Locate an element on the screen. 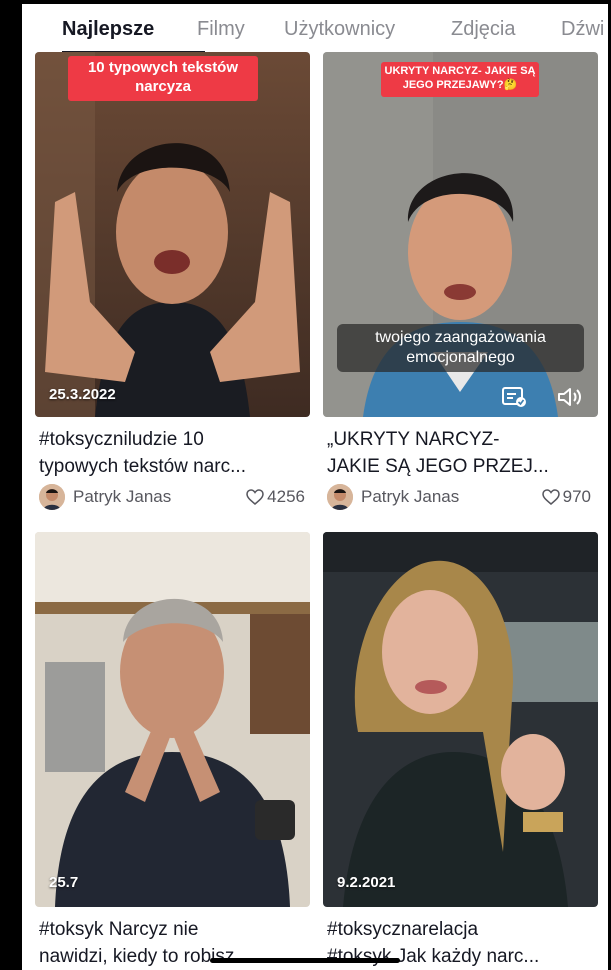 This screenshot has width=611, height=970. video-subtitle: twojego zaangażowania emocjonalnego is located at coordinates (460, 348).